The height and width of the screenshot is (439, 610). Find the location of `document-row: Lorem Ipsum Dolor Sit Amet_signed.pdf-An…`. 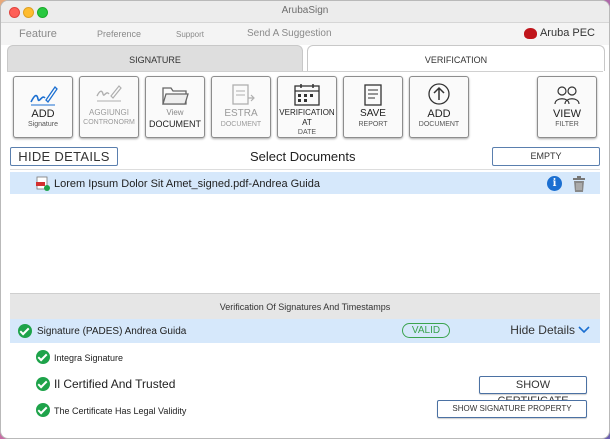

document-row: Lorem Ipsum Dolor Sit Amet_signed.pdf-An… is located at coordinates (305, 183).